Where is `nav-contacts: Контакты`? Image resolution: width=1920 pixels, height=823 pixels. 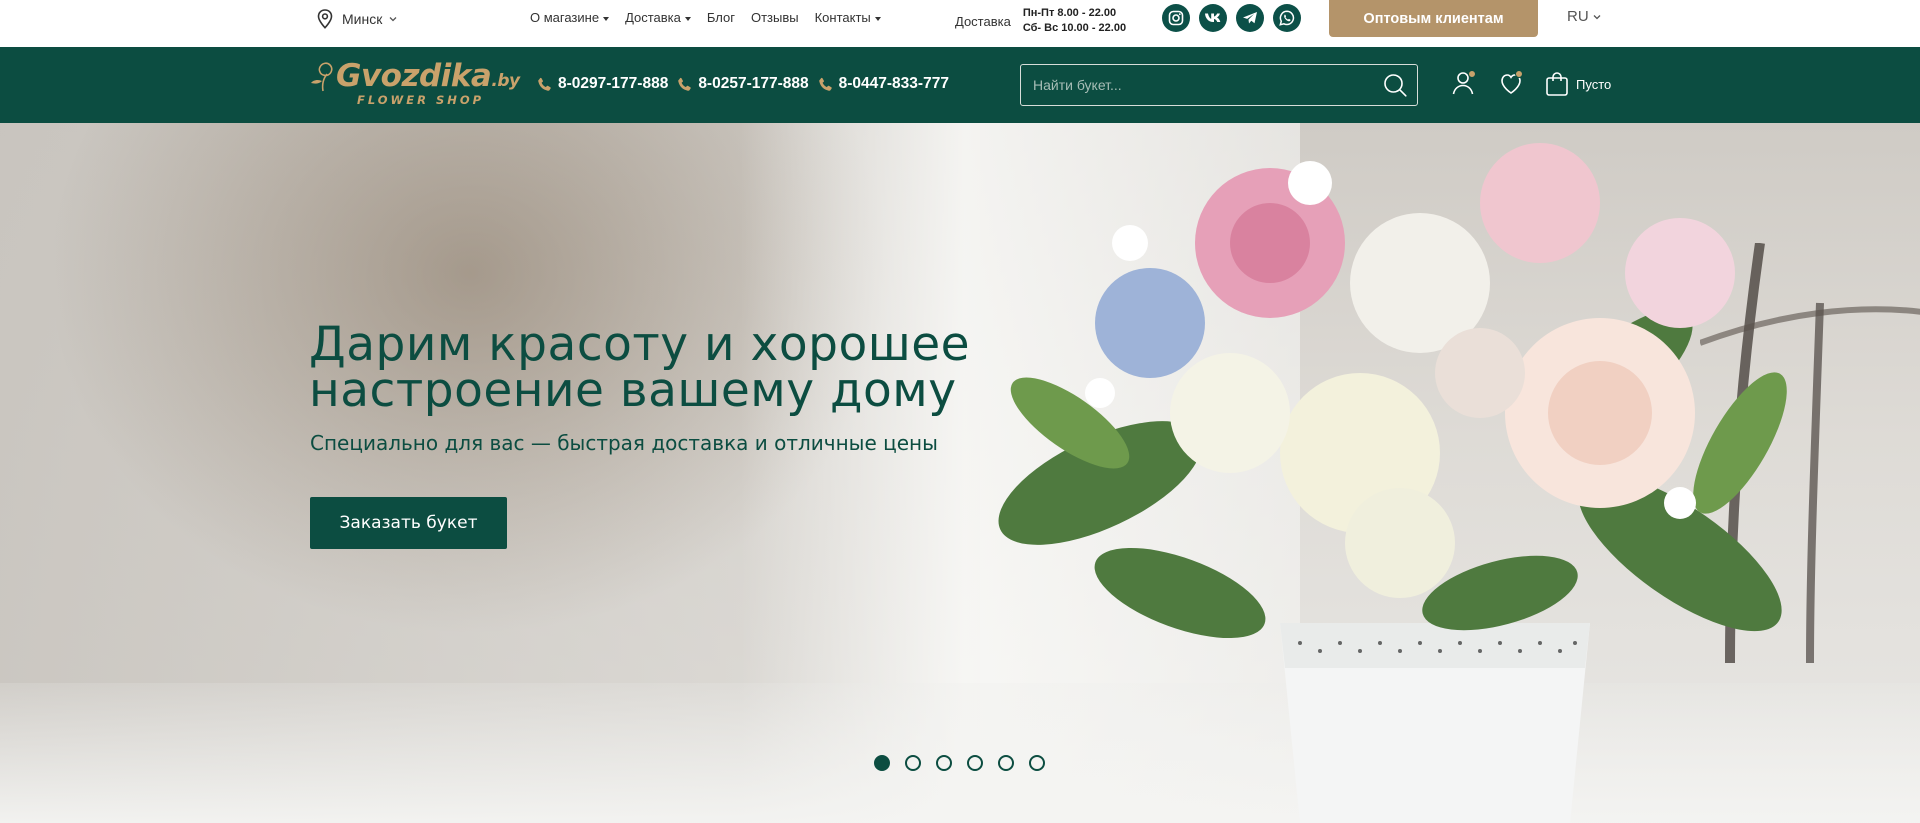 nav-contacts: Контакты is located at coordinates (848, 17).